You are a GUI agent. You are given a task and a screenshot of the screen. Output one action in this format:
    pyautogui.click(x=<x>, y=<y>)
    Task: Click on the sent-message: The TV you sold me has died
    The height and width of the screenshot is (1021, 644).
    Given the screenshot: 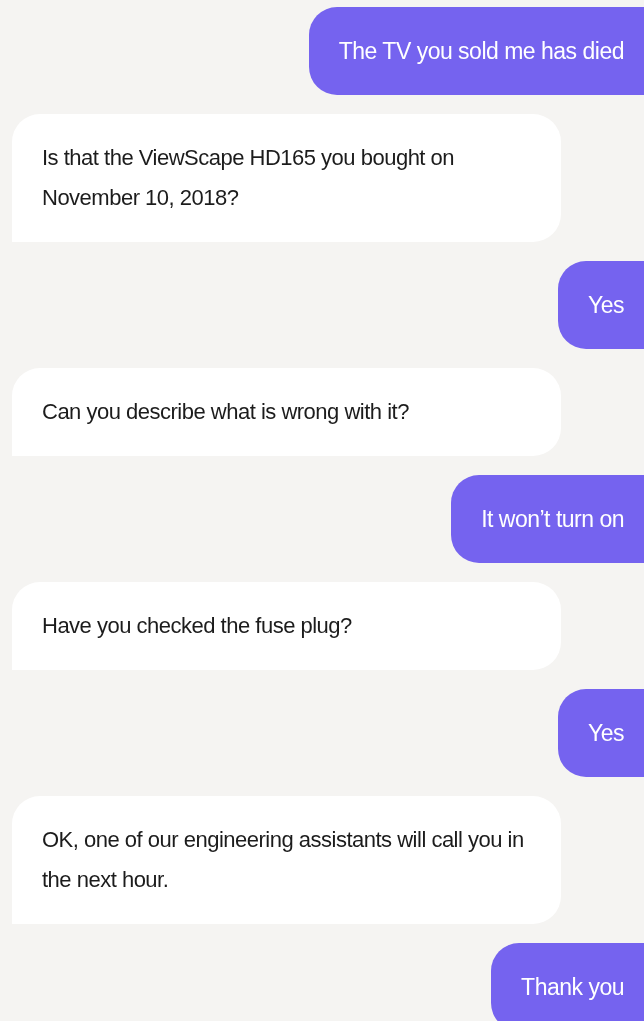 What is the action you would take?
    pyautogui.click(x=476, y=51)
    